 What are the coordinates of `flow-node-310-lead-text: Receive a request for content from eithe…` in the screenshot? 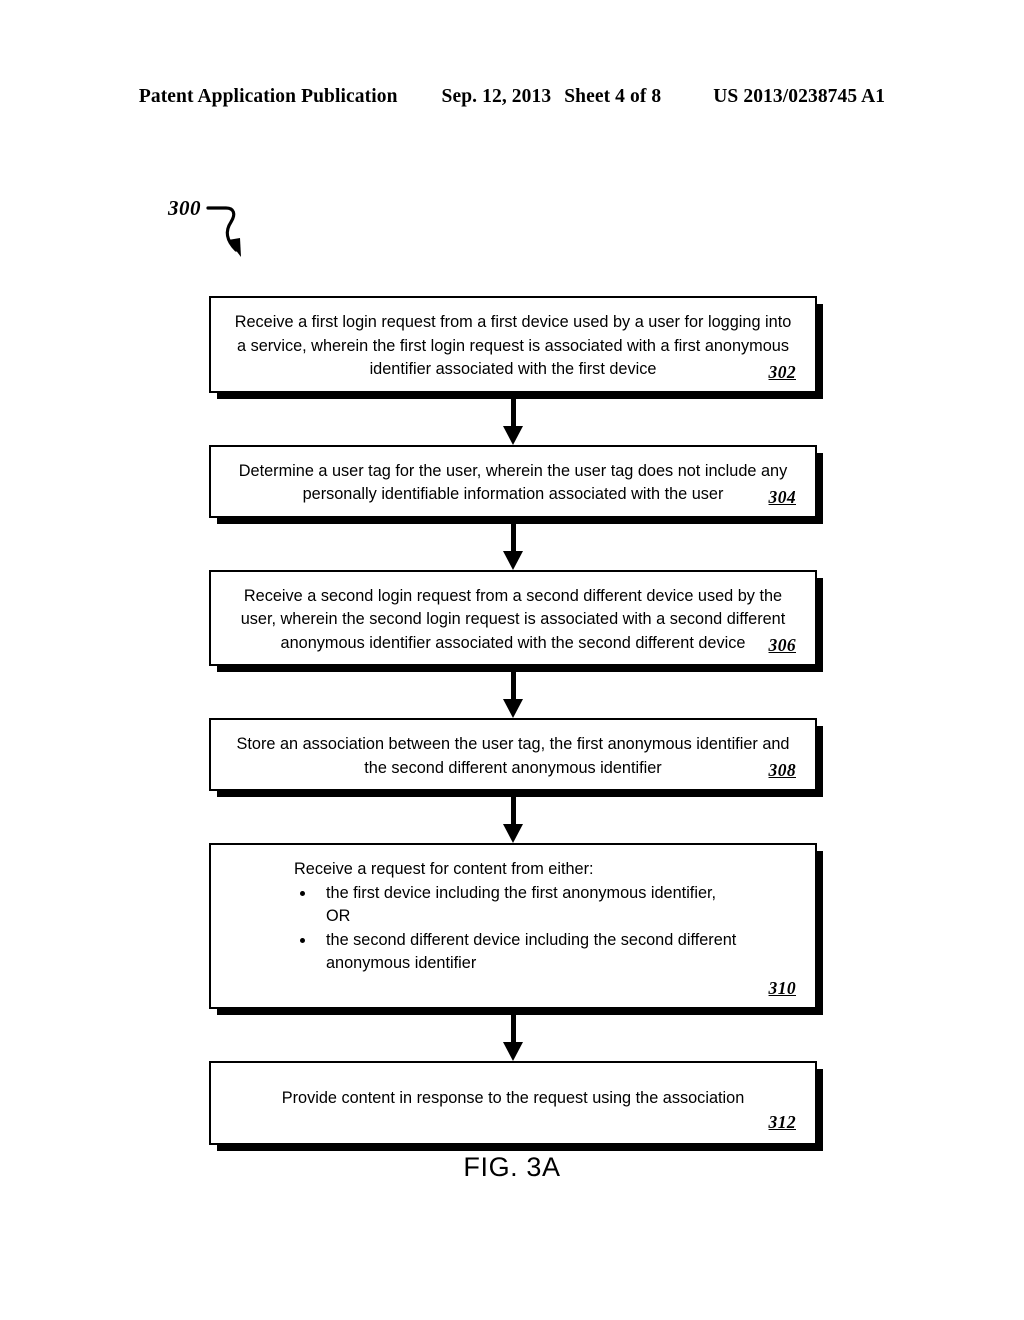 It's located at (444, 869).